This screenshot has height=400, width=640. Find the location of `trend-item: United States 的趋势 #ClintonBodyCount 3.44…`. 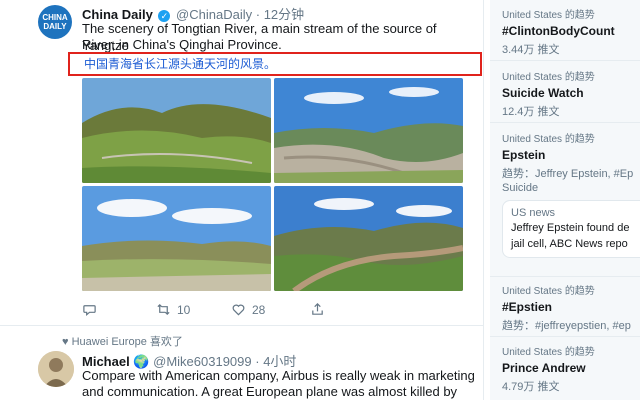

trend-item: United States 的趋势 #ClintonBodyCount 3.44… is located at coordinates (571, 31).